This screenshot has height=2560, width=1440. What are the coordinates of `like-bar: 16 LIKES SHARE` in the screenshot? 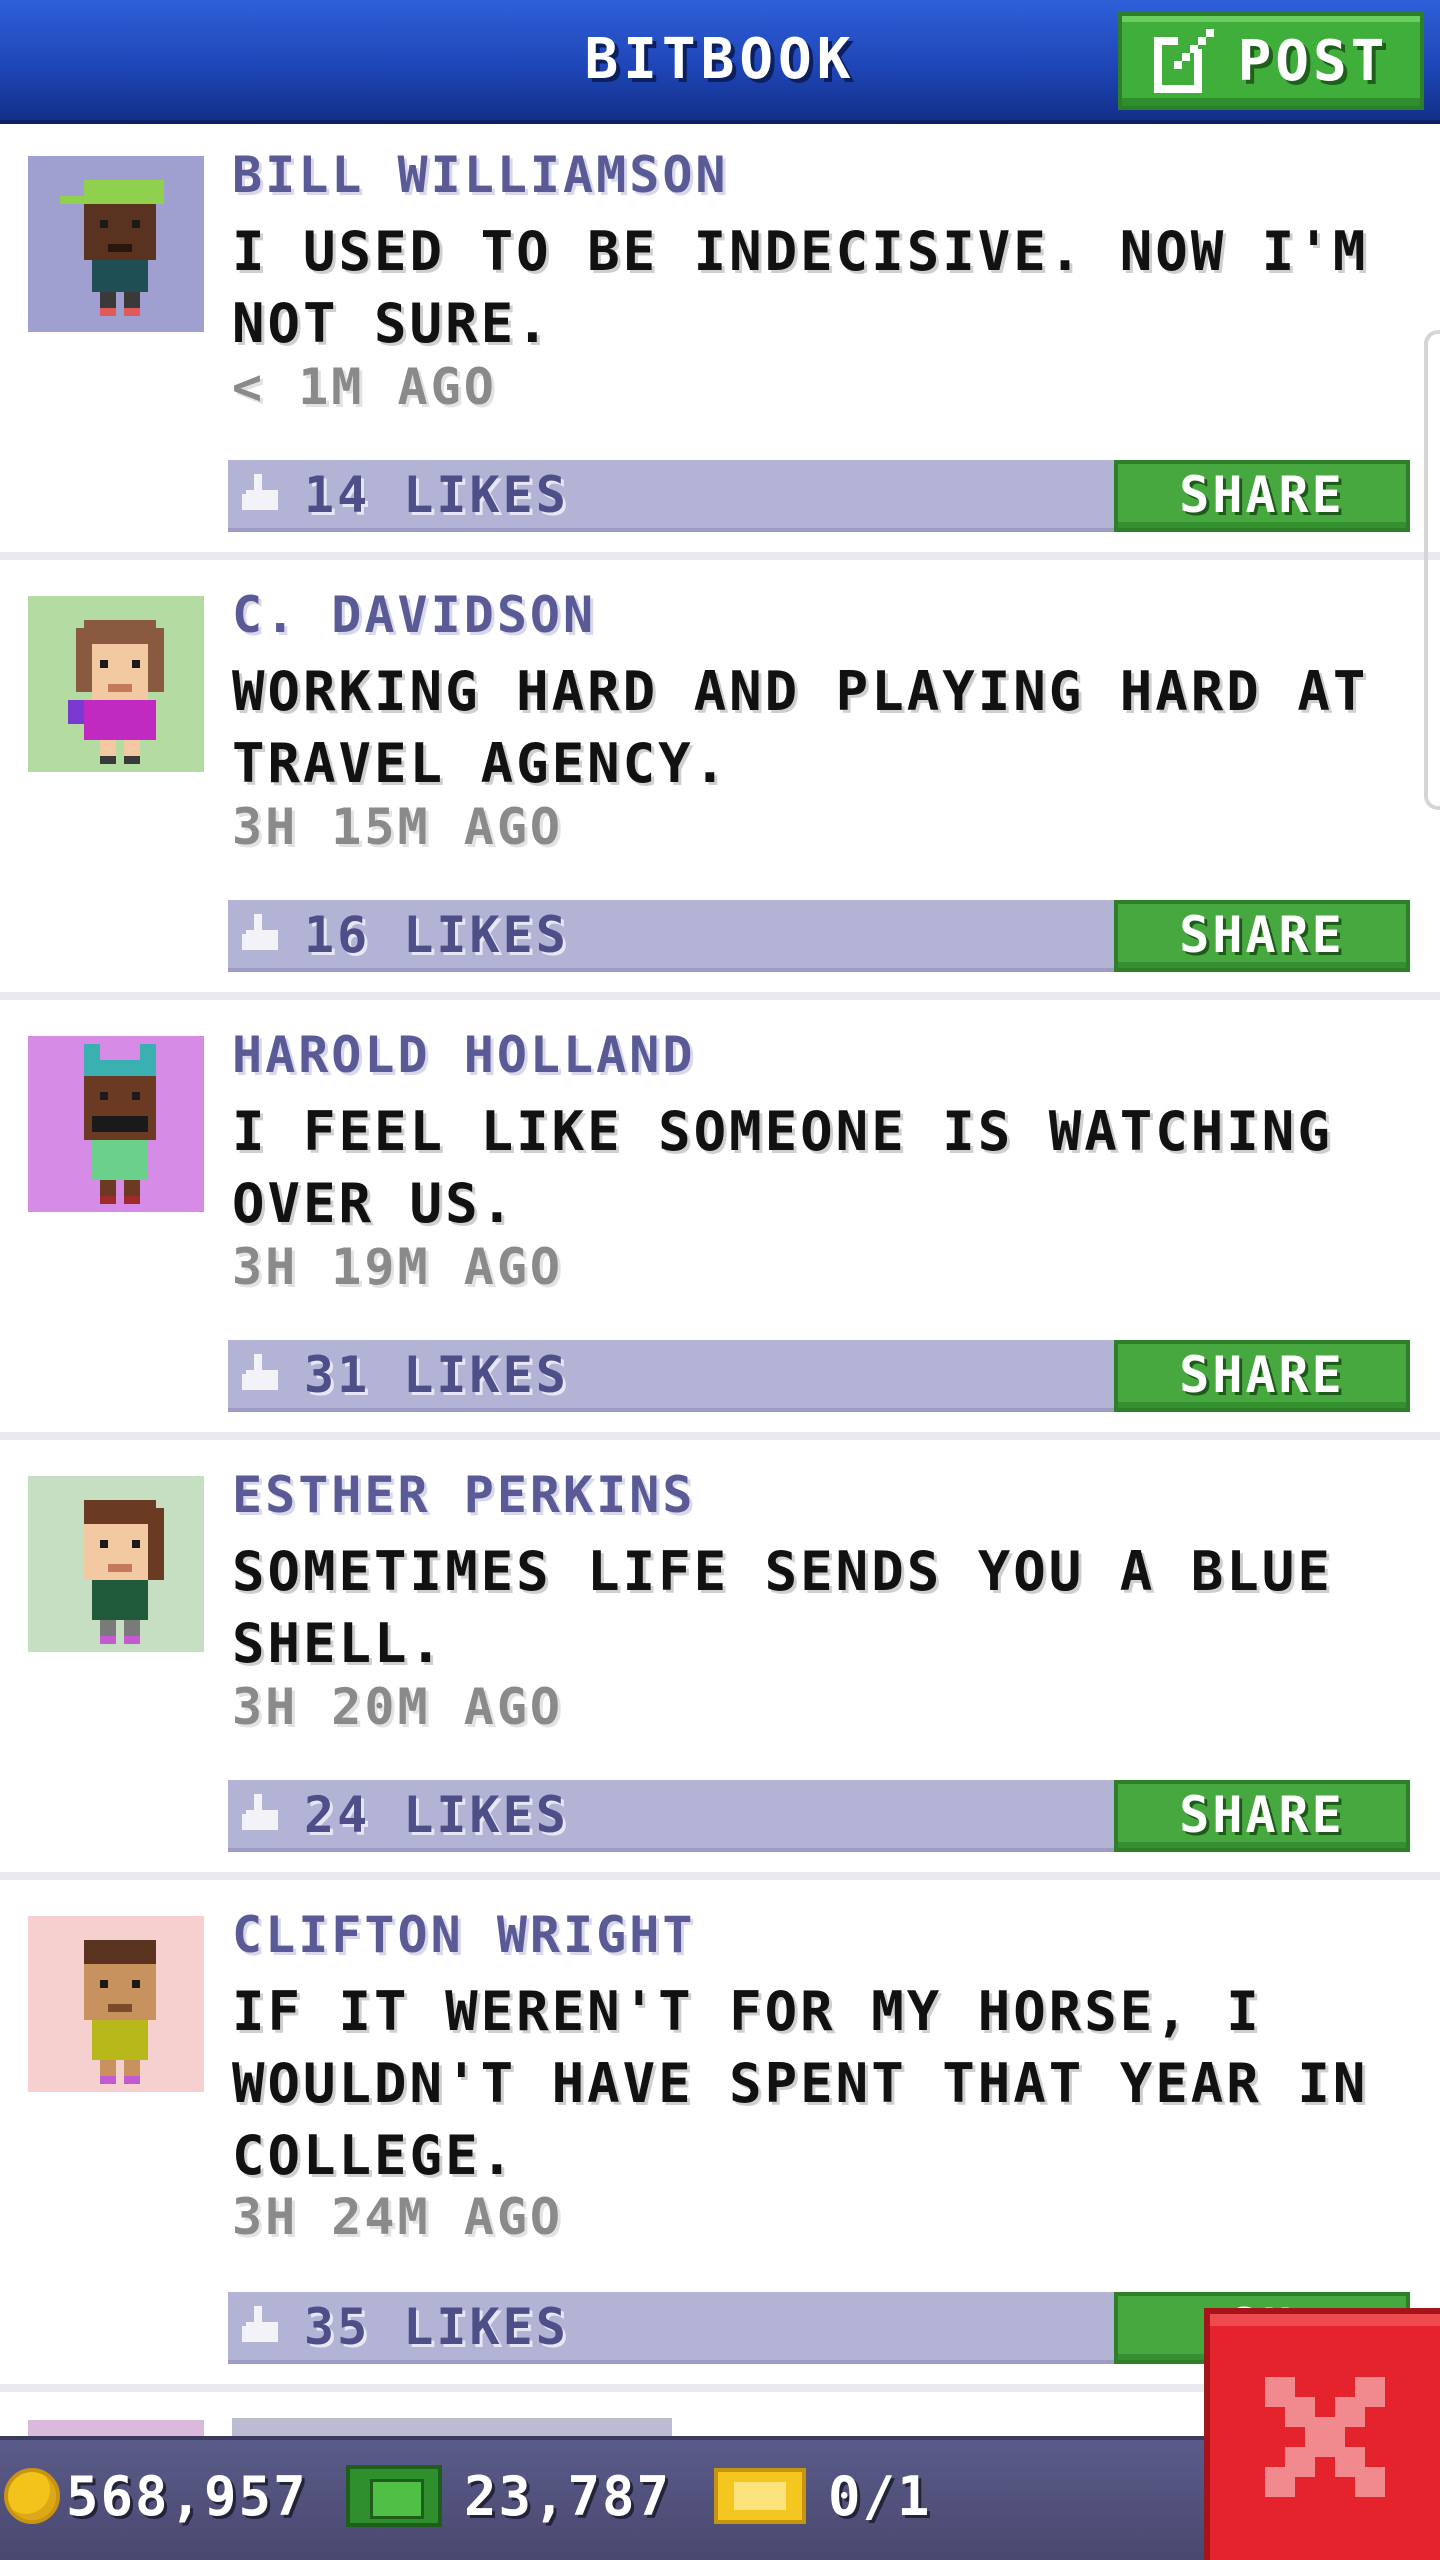 It's located at (819, 936).